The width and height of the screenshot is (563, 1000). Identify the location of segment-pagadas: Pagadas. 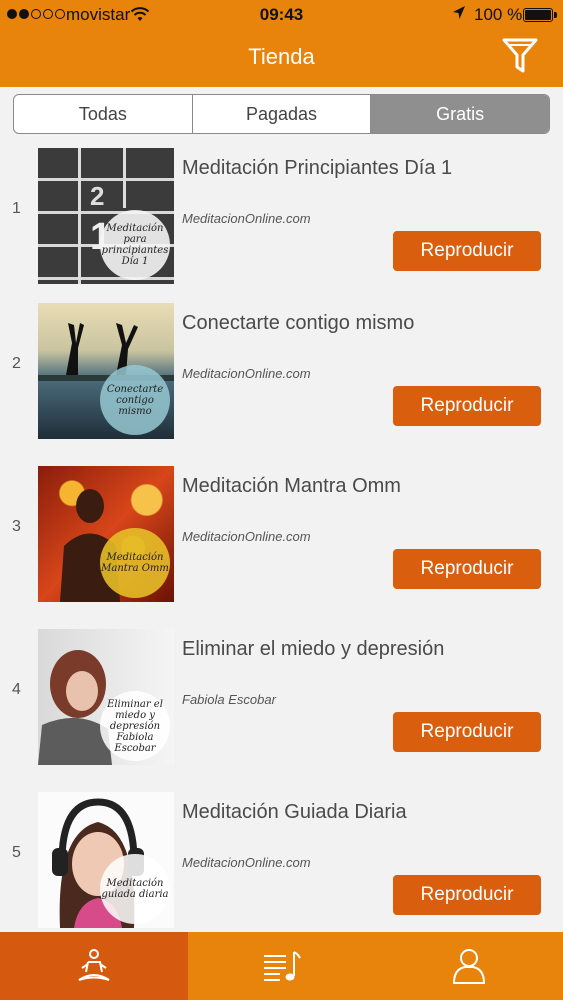
(282, 114).